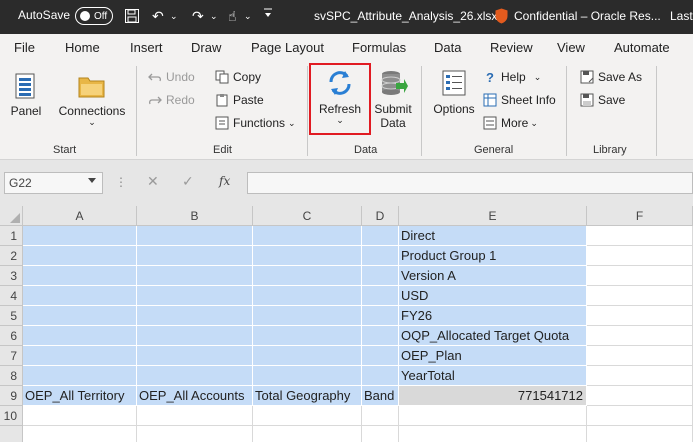  What do you see at coordinates (11, 356) in the screenshot?
I see `row-header: 7` at bounding box center [11, 356].